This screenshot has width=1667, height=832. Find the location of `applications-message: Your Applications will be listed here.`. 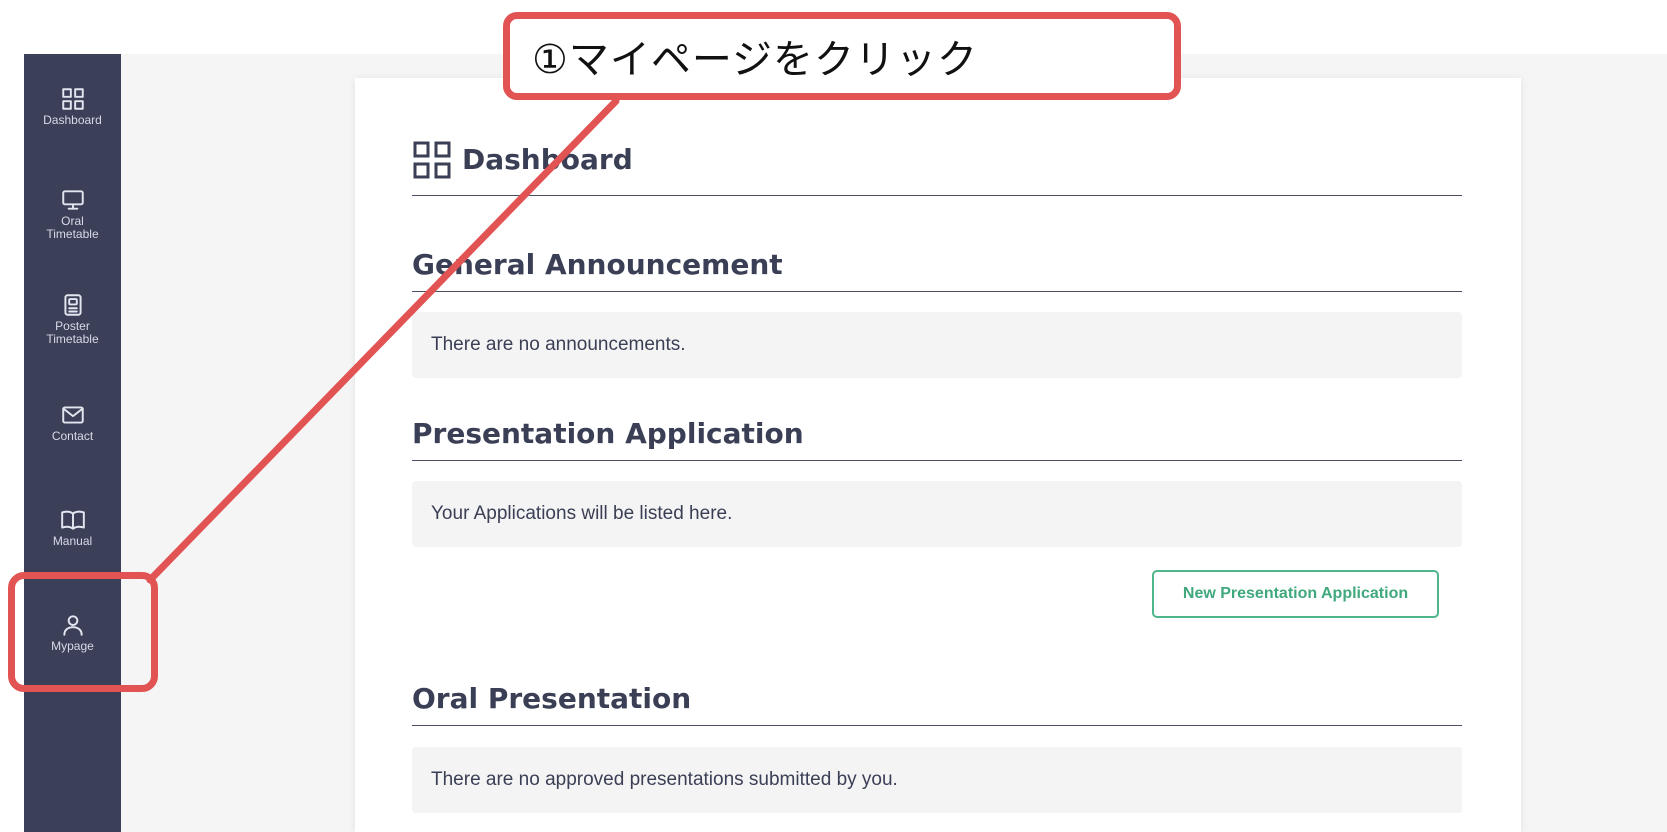

applications-message: Your Applications will be listed here. is located at coordinates (582, 513).